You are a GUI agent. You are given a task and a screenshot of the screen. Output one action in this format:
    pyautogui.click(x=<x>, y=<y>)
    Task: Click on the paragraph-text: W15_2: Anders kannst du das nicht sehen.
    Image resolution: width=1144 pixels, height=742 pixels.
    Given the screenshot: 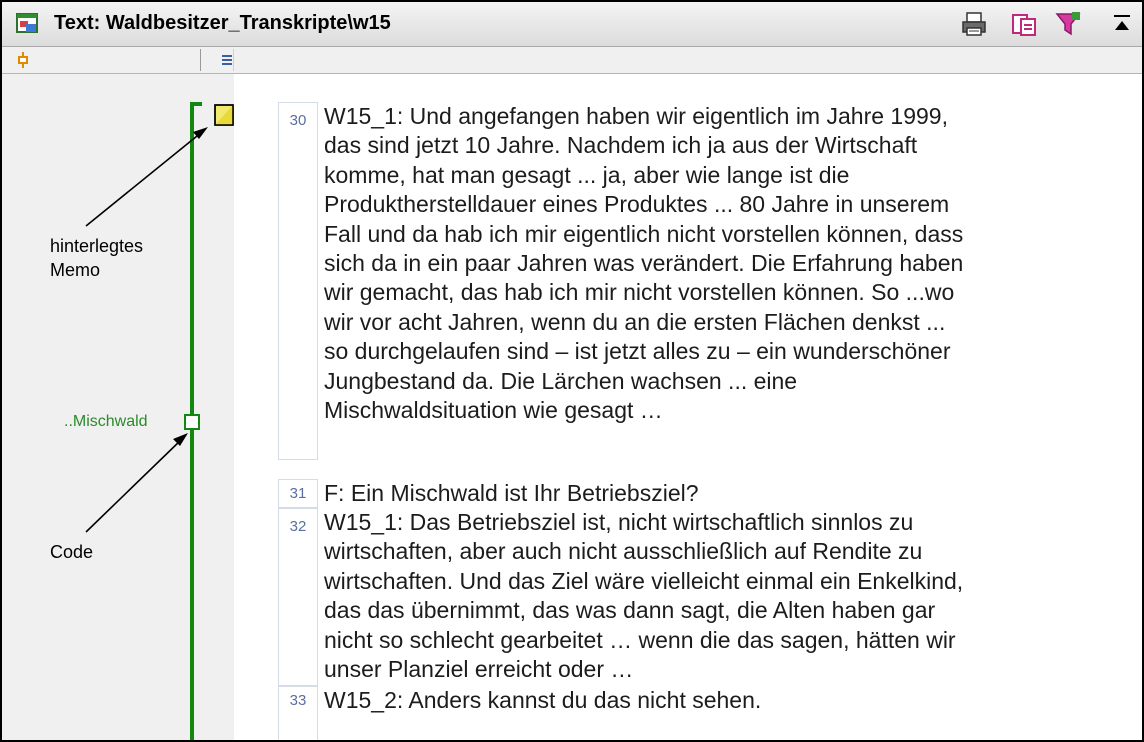 What is the action you would take?
    pyautogui.click(x=543, y=700)
    